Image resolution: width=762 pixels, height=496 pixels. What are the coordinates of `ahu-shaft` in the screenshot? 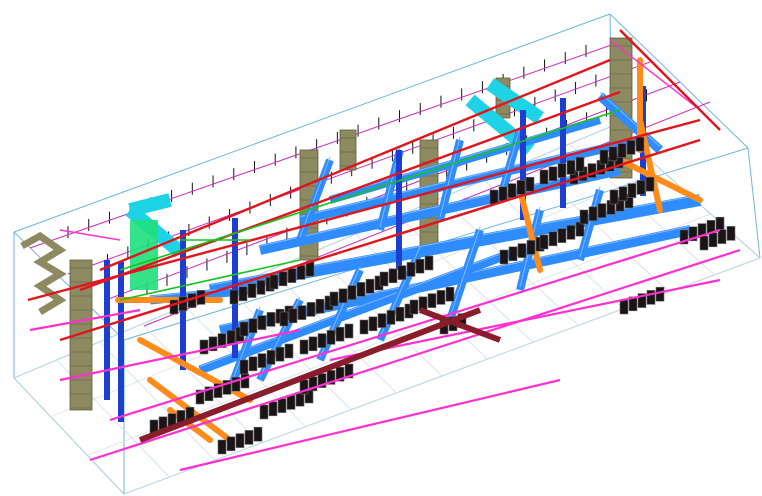 It's located at (348, 150).